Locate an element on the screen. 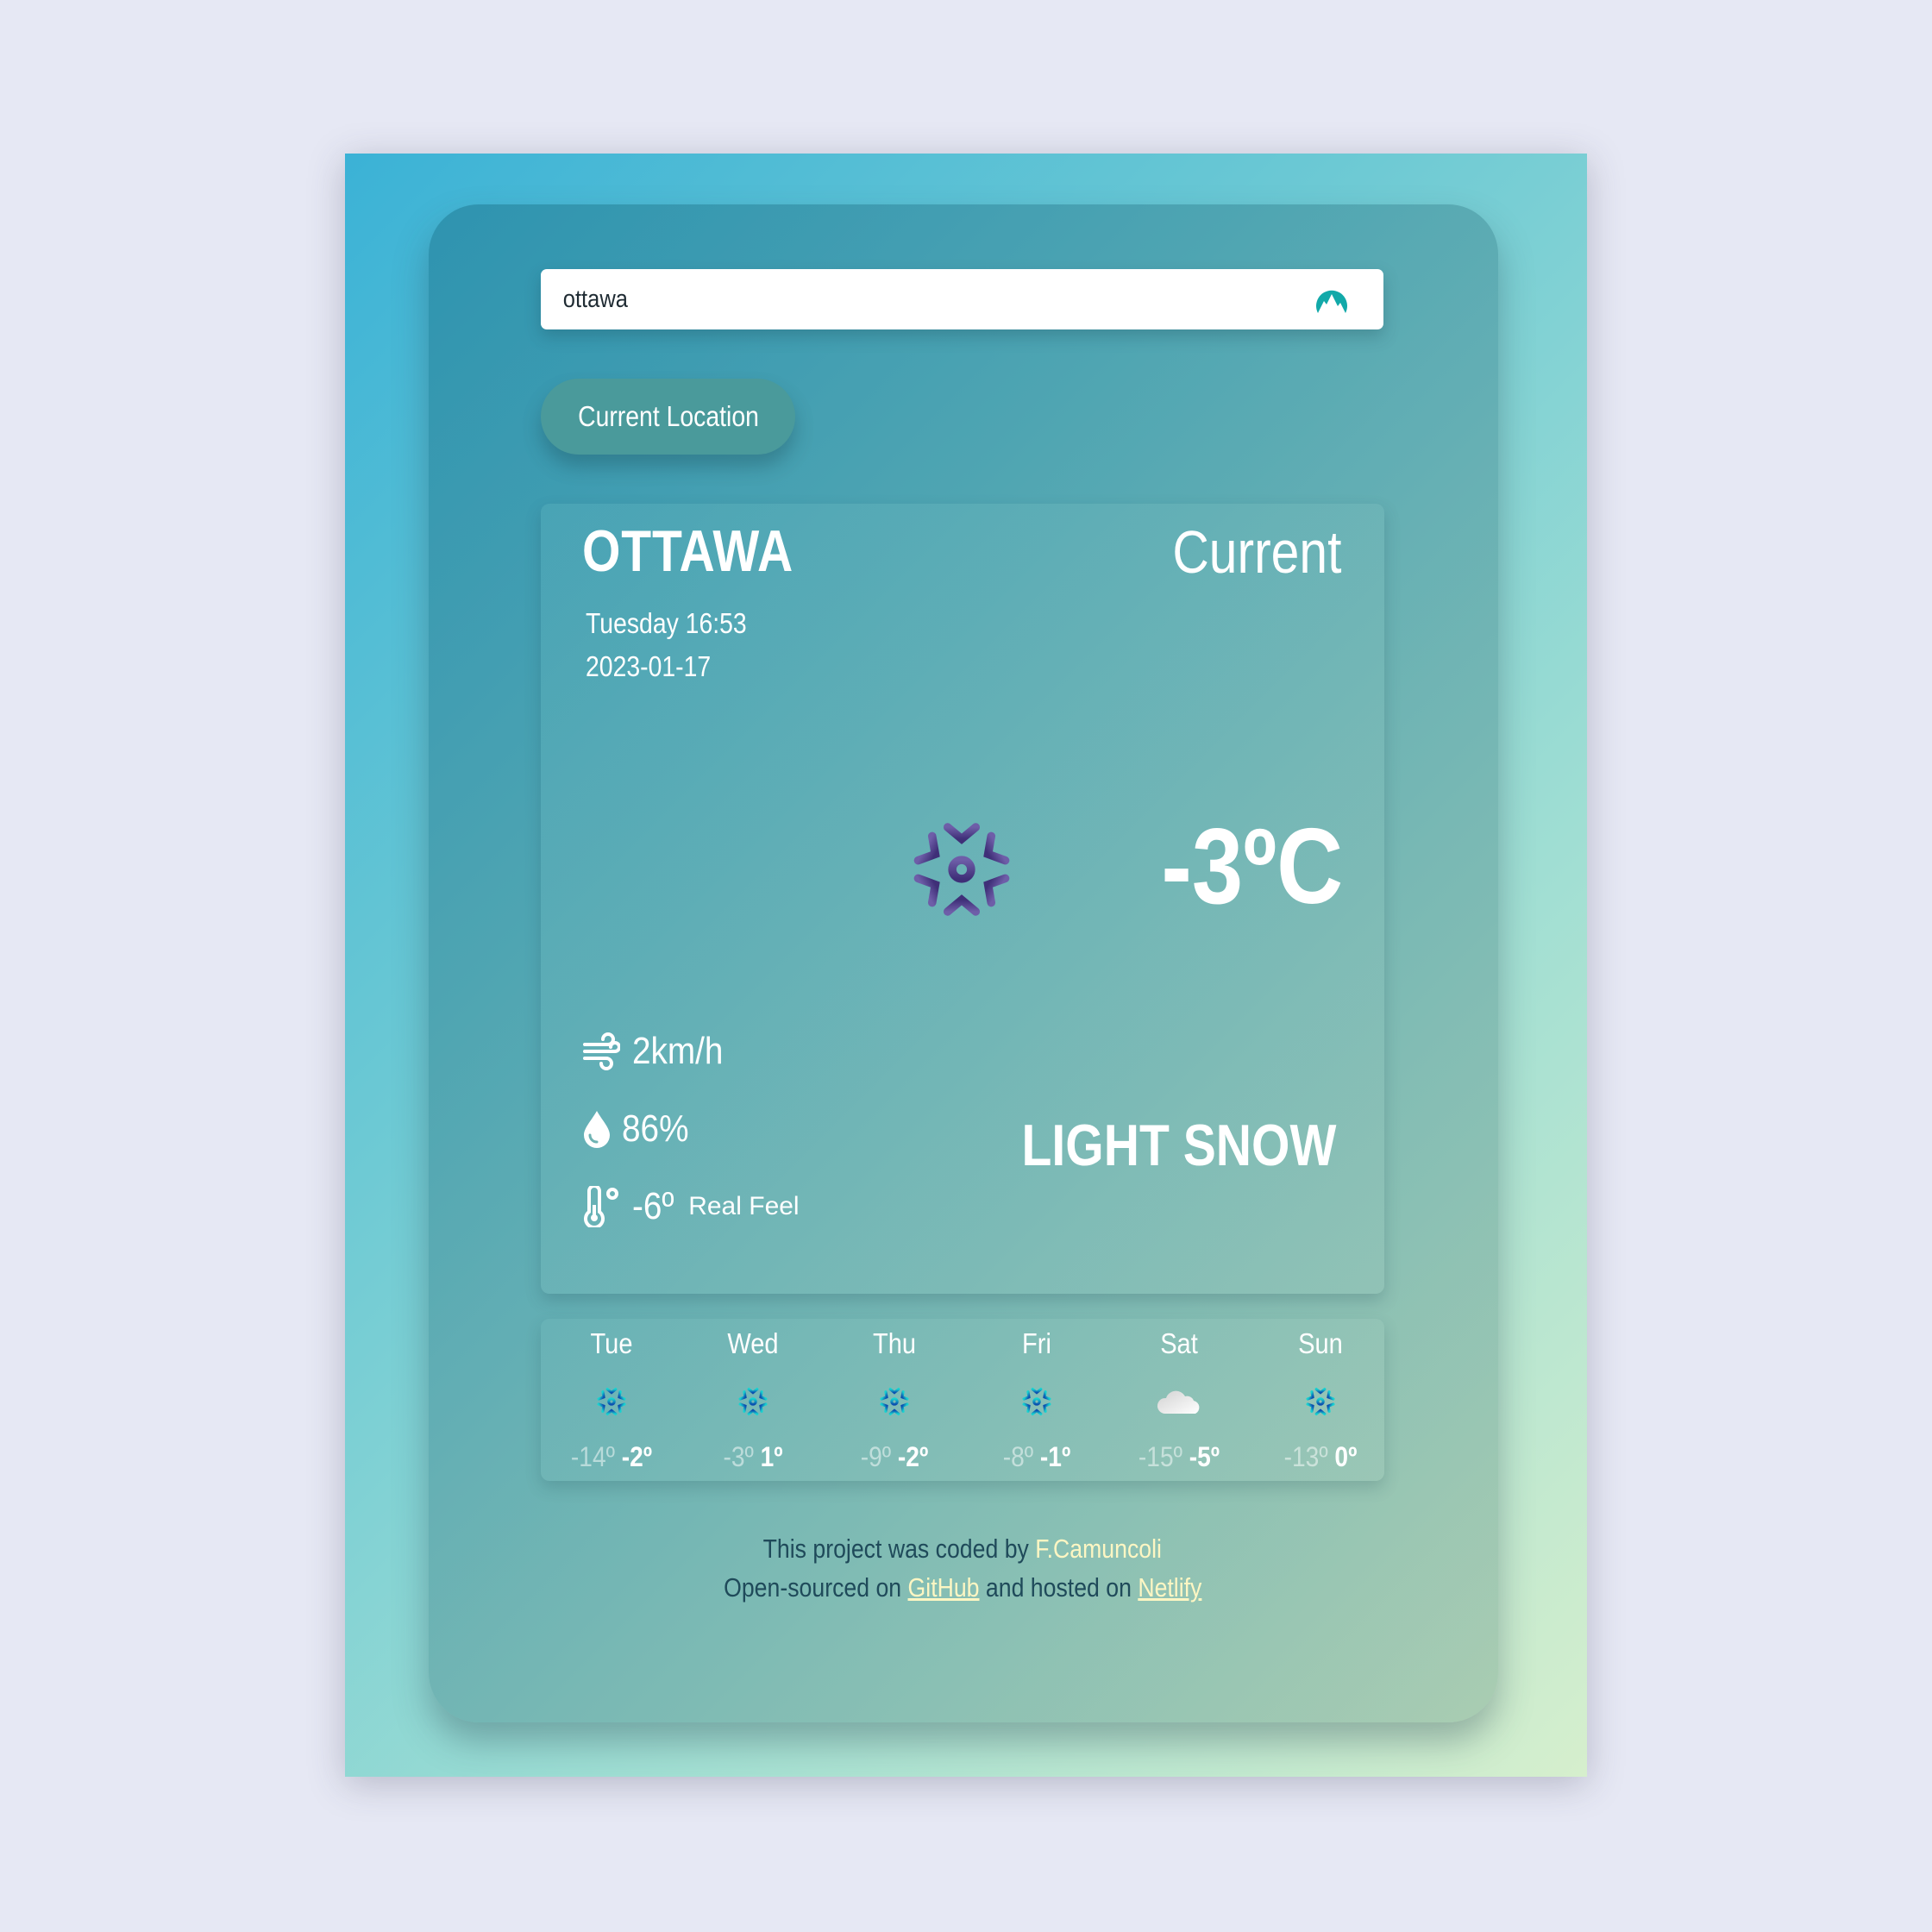  current-location-label: Current Location is located at coordinates (668, 416).